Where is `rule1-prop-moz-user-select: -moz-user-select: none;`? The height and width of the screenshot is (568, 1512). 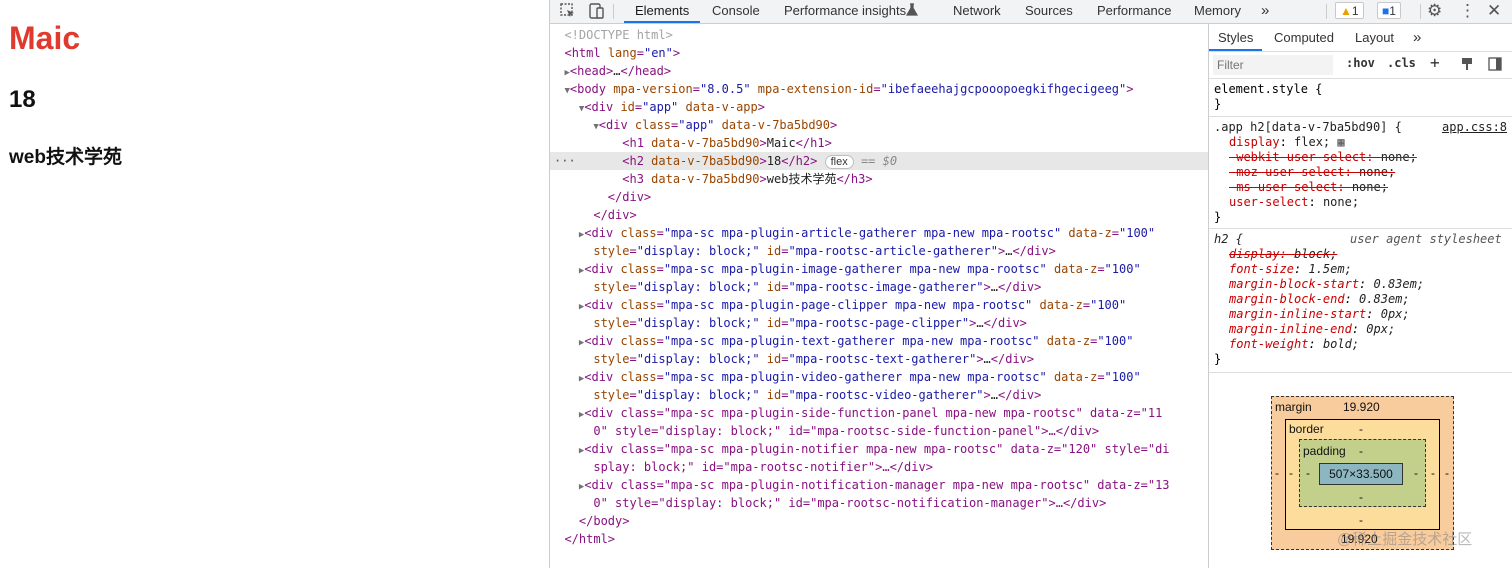
rule1-prop-moz-user-select: -moz-user-select: none; is located at coordinates (1312, 172).